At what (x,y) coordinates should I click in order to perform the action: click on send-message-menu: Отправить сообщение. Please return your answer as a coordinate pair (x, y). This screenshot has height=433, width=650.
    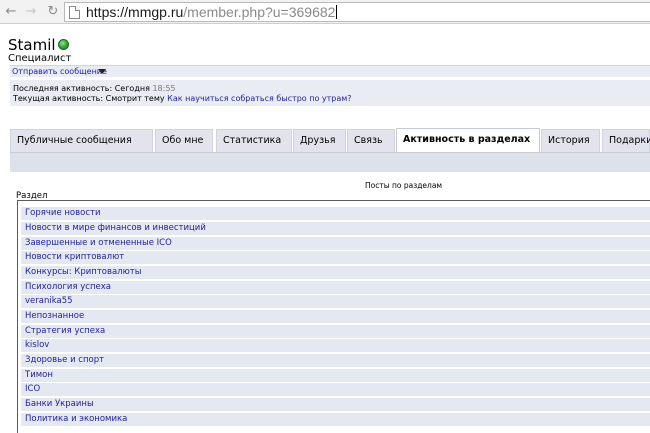
    Looking at the image, I should click on (330, 71).